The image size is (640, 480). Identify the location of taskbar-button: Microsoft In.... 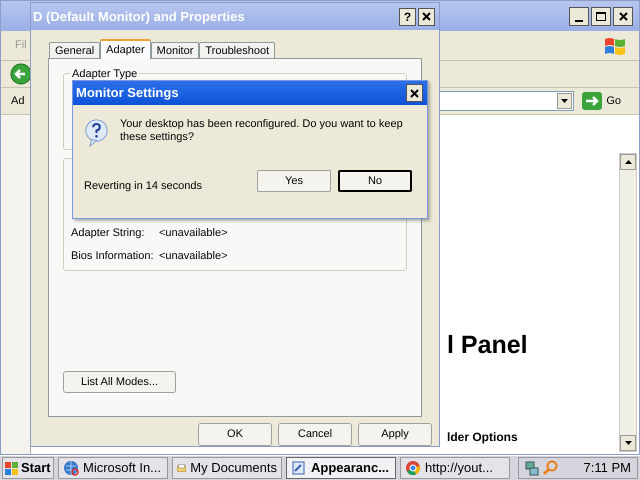
(113, 468).